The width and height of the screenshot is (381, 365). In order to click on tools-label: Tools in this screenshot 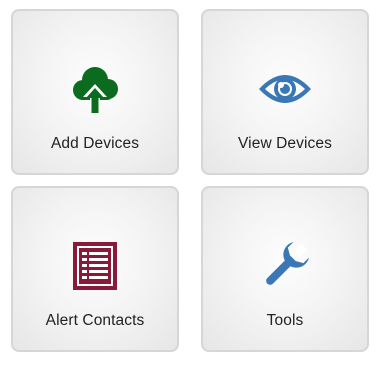, I will do `click(285, 320)`.